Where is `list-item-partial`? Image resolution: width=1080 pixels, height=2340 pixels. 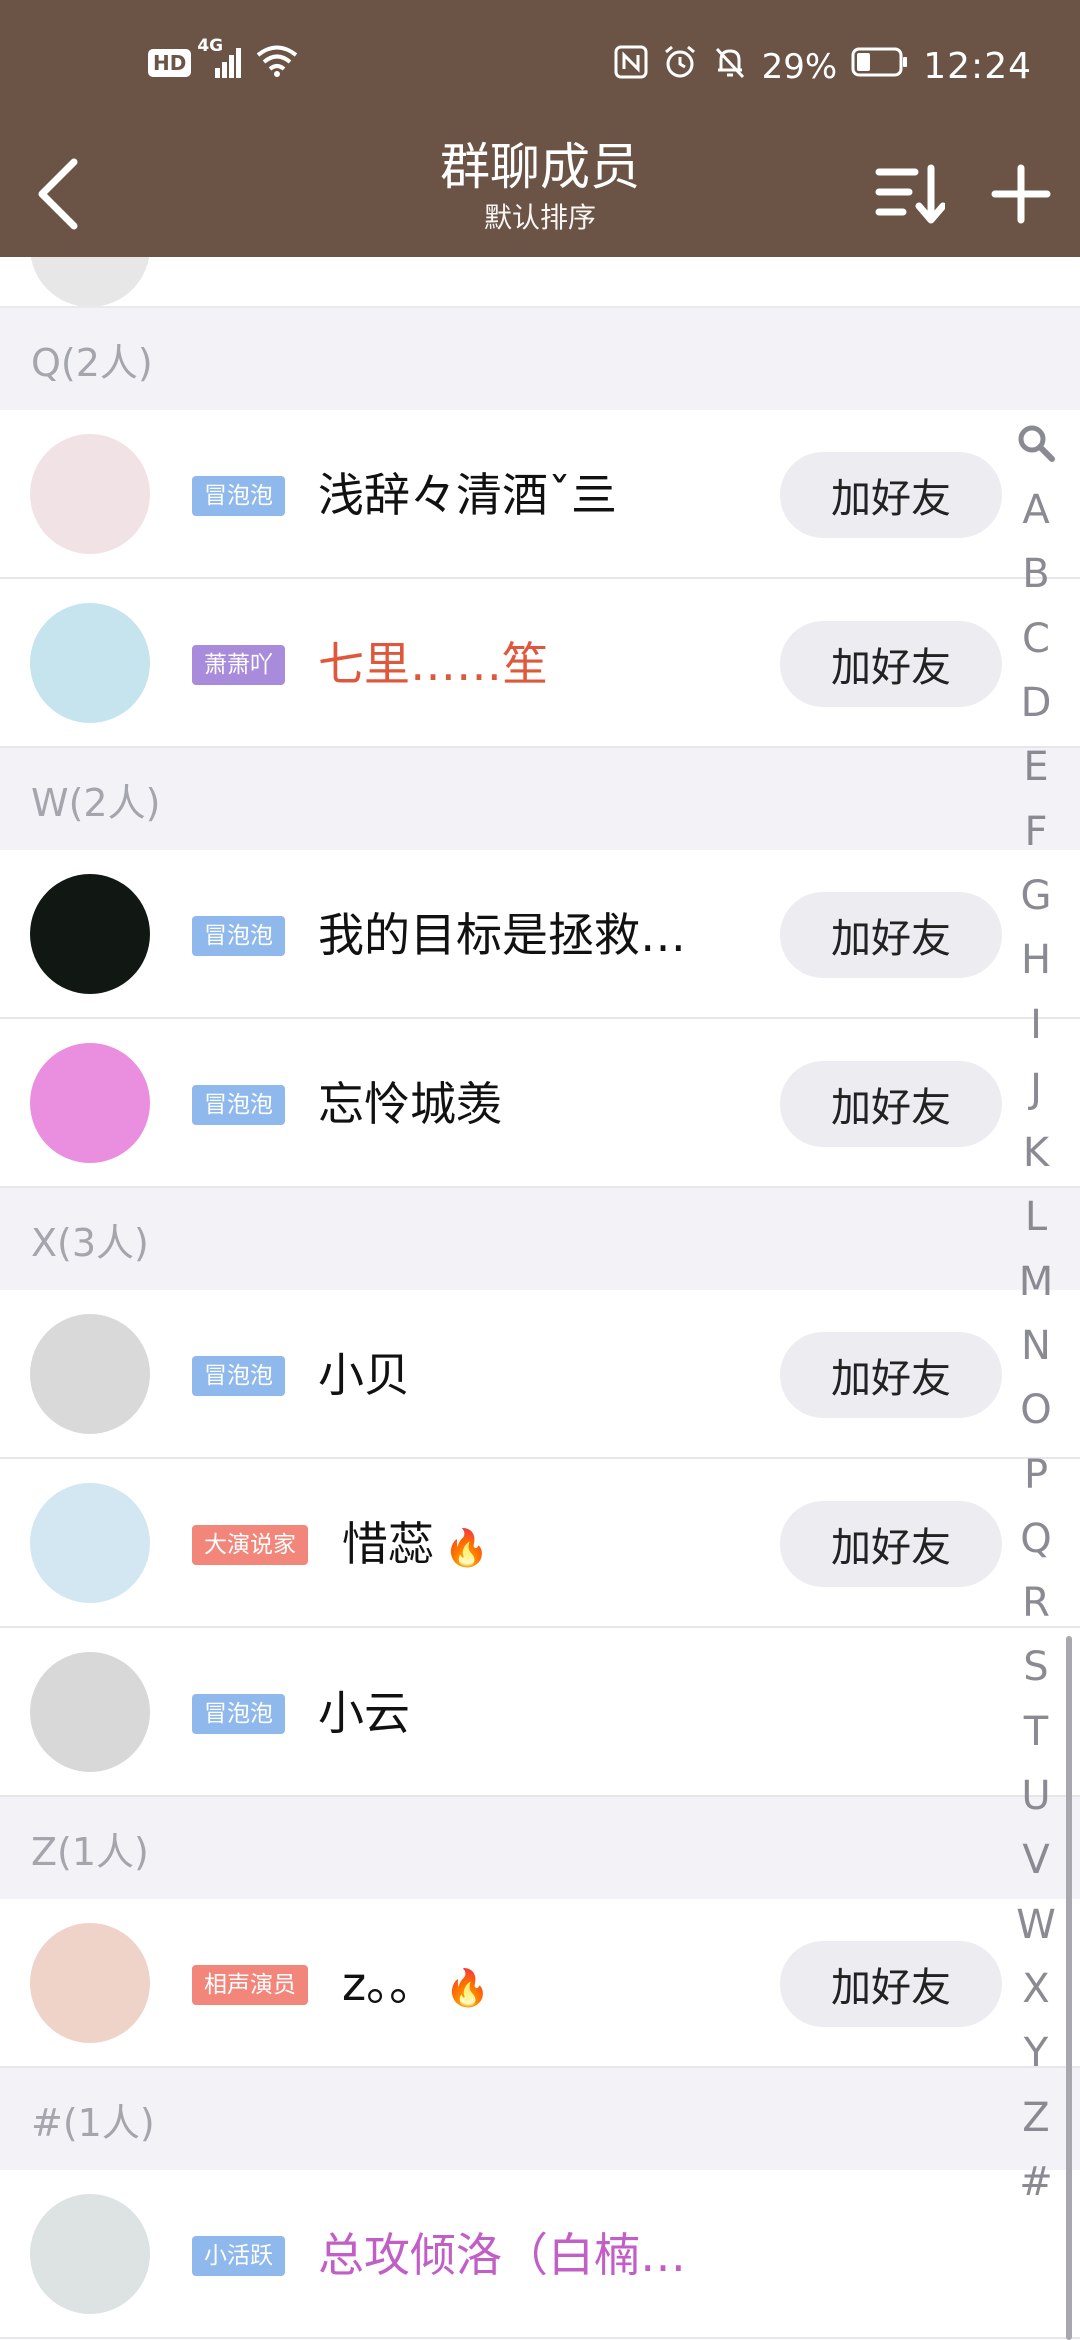
list-item-partial is located at coordinates (540, 282).